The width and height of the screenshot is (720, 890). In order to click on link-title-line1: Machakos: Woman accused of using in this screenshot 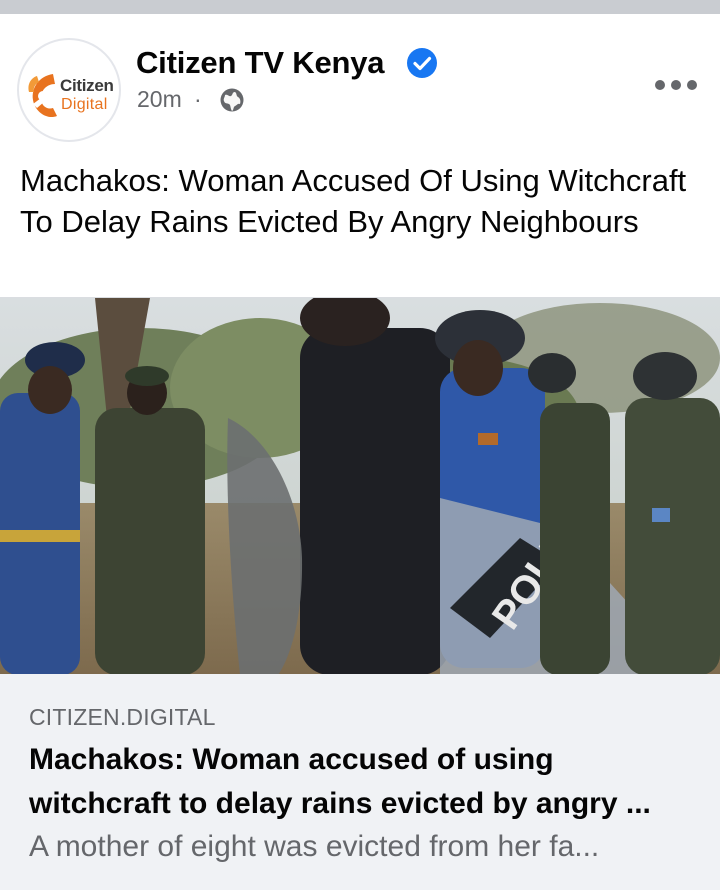, I will do `click(291, 759)`.